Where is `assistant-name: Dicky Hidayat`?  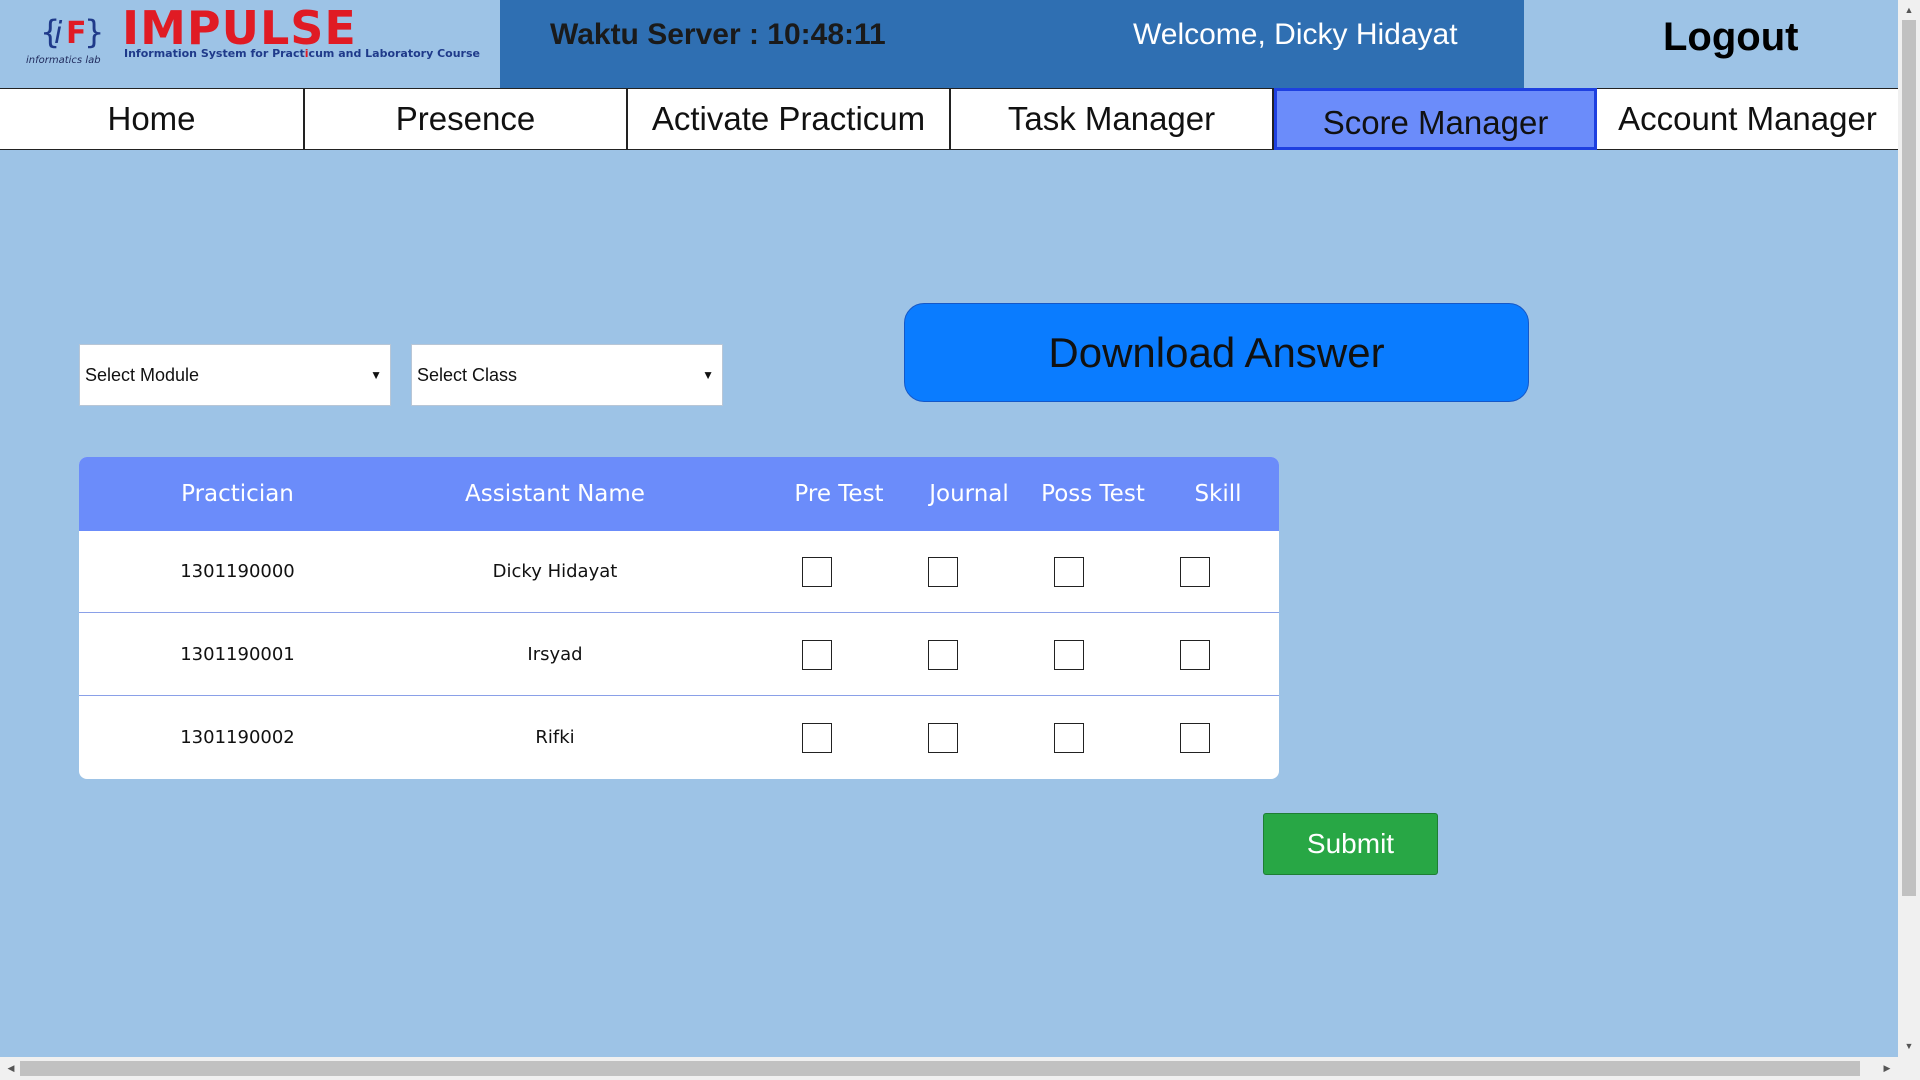
assistant-name: Dicky Hidayat is located at coordinates (555, 571).